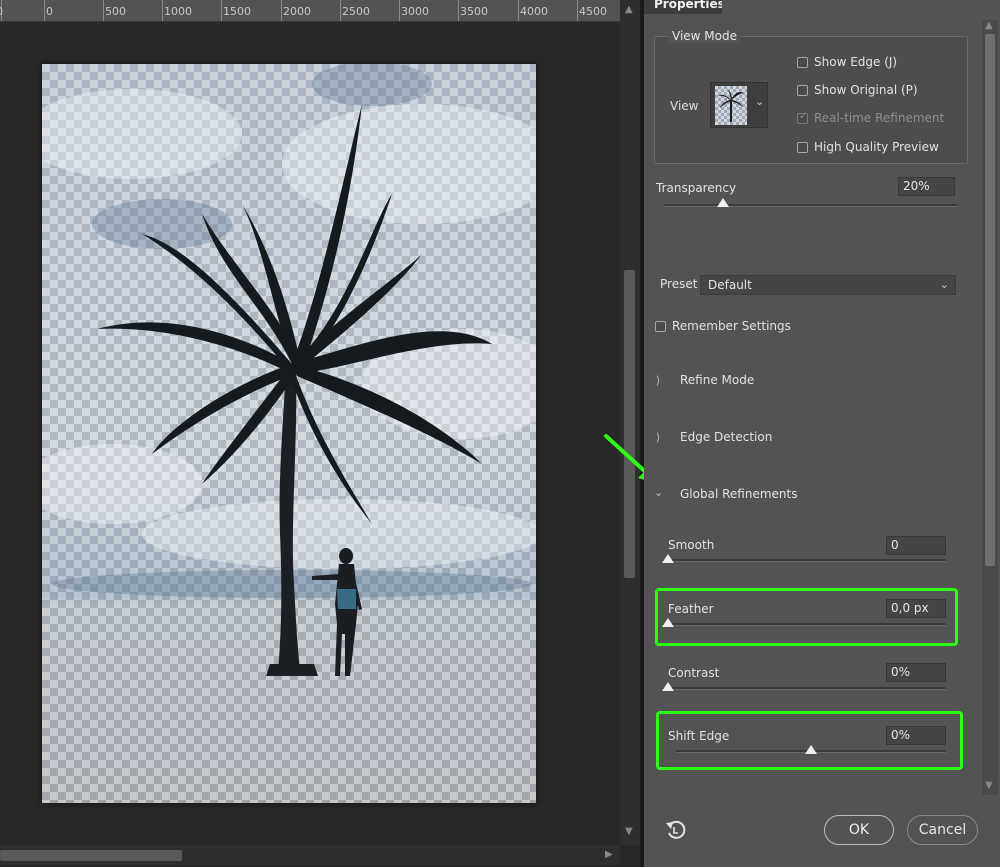 The width and height of the screenshot is (1000, 867). Describe the element at coordinates (811, 749) in the screenshot. I see `shift-edge-slider-thumb` at that location.